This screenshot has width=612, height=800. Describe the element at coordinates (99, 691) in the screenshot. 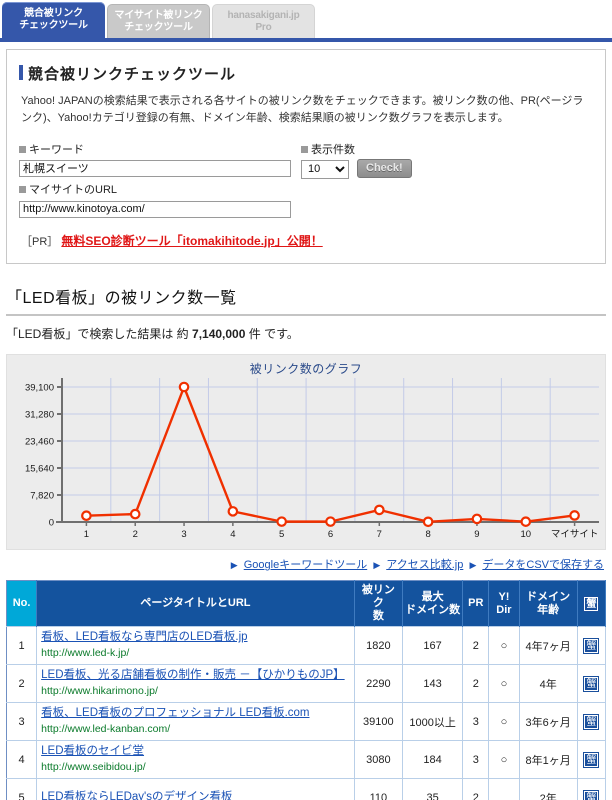

I see `result-url: http://www.hikarimono.jp/` at that location.